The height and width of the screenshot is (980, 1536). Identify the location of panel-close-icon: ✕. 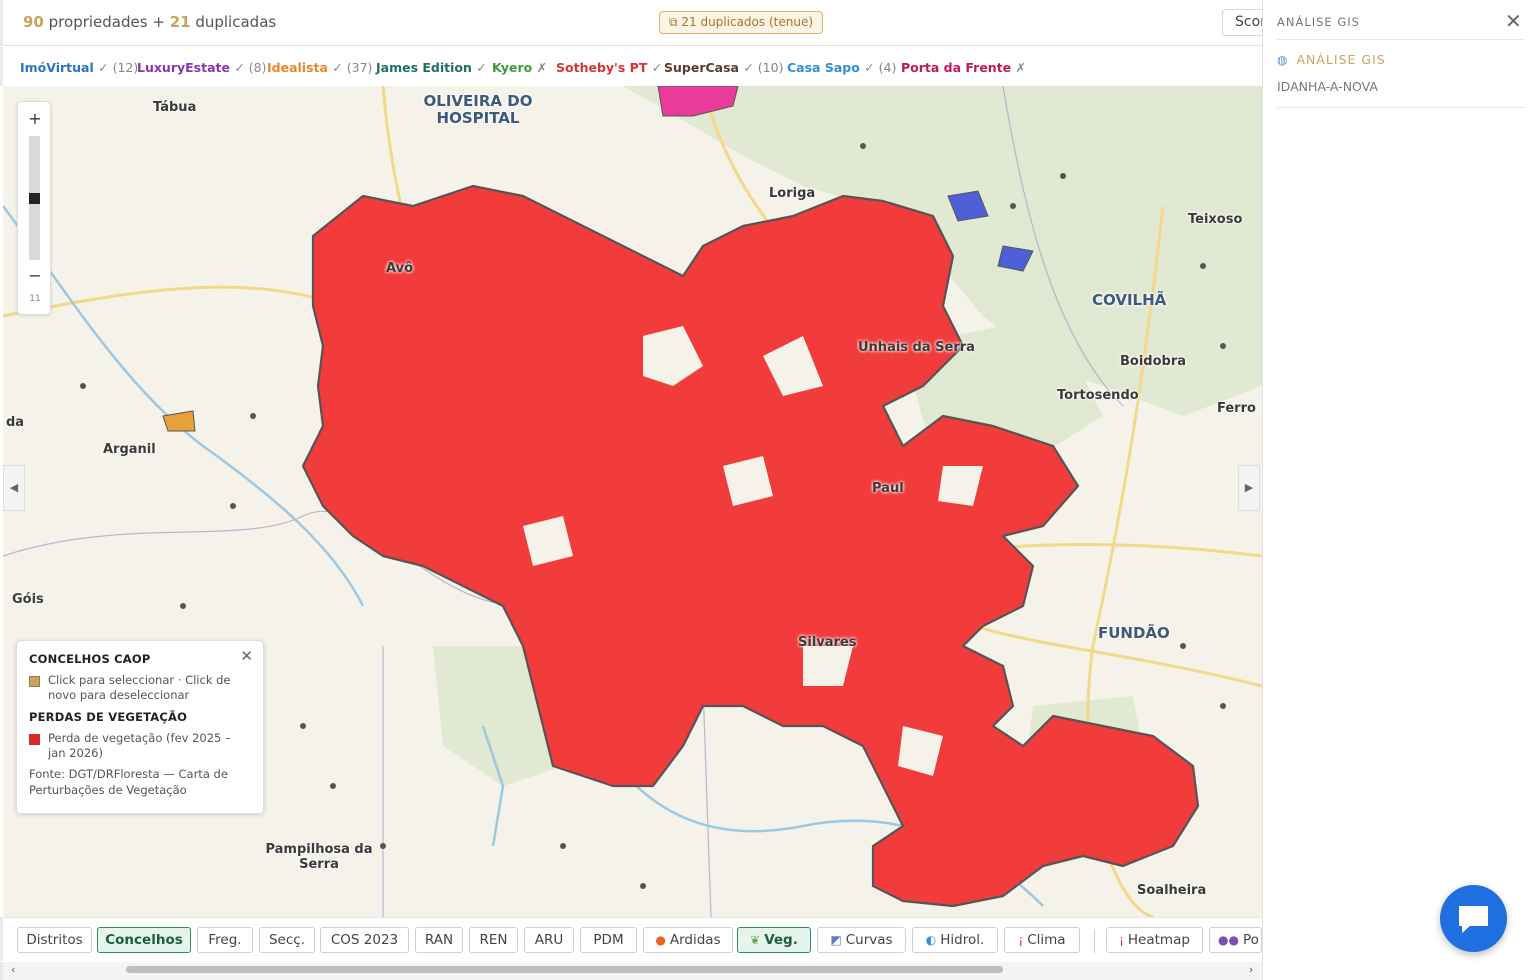
(1513, 21).